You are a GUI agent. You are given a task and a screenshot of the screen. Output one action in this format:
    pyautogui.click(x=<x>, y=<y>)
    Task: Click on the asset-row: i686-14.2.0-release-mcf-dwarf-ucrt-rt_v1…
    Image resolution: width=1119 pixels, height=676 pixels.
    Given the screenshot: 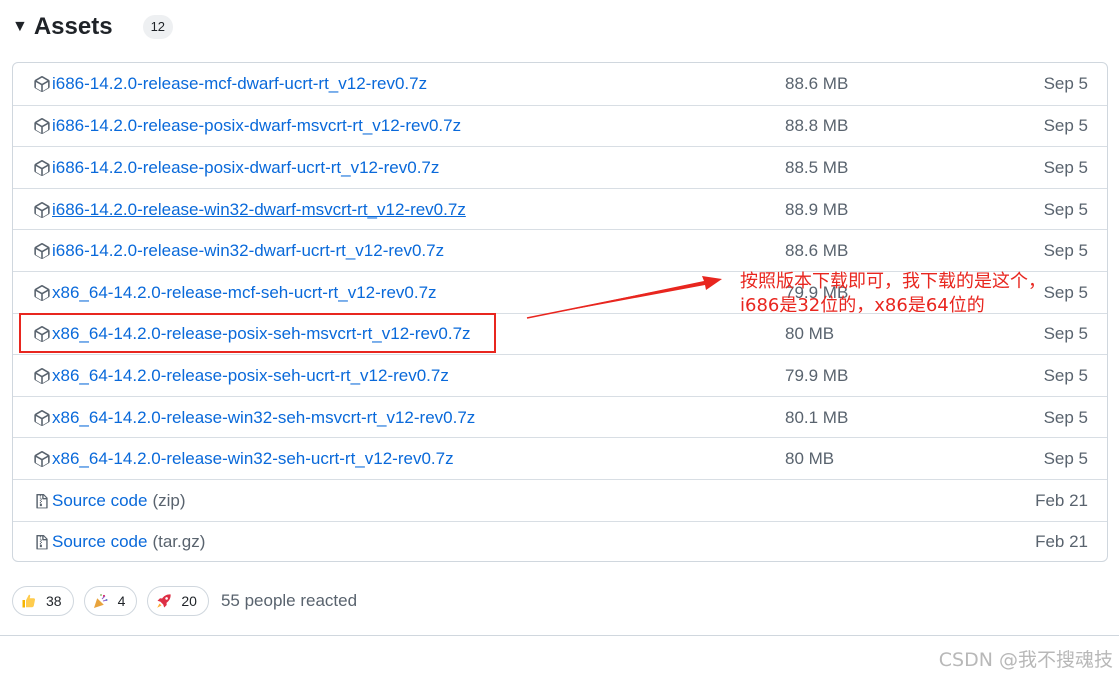 What is the action you would take?
    pyautogui.click(x=560, y=84)
    